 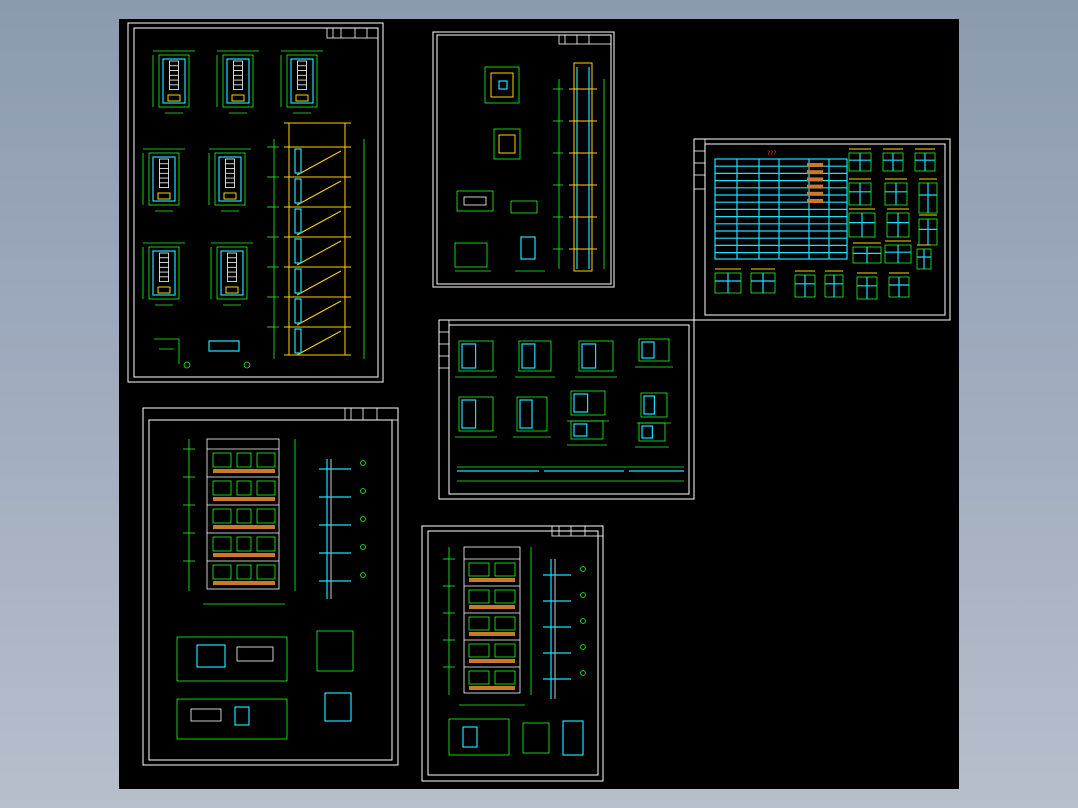 I want to click on elevator-pit-plan, so click(x=502, y=113).